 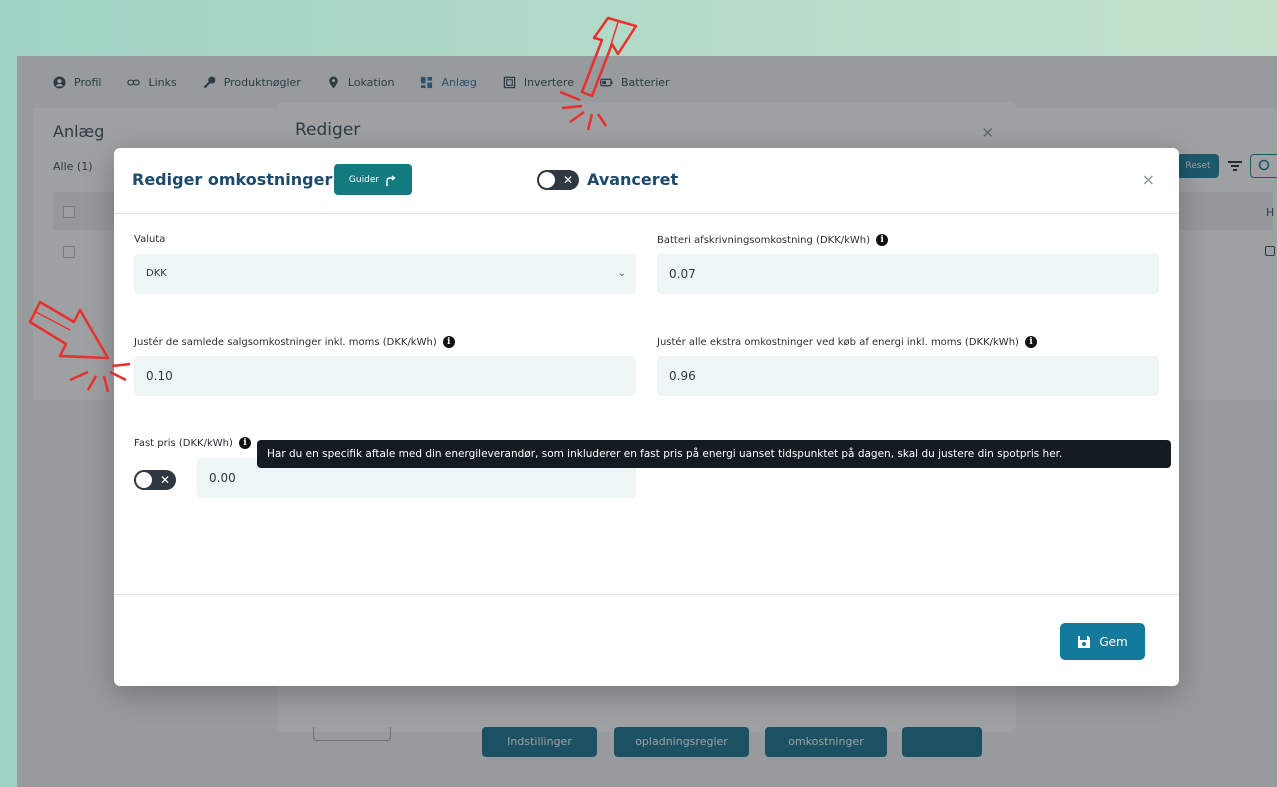 What do you see at coordinates (1148, 179) in the screenshot?
I see `close-icon: ×` at bounding box center [1148, 179].